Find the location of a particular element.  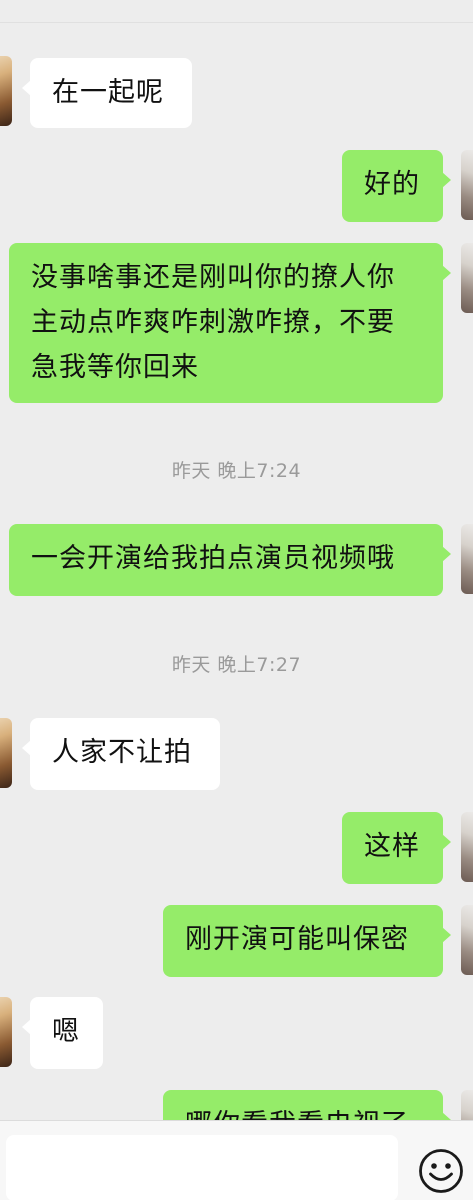

message-bubble-outgoing: 没事啥事还是刚叫你的撩人你主动点咋爽咋刺激咋撩，不要急我等你回来 is located at coordinates (230, 323).